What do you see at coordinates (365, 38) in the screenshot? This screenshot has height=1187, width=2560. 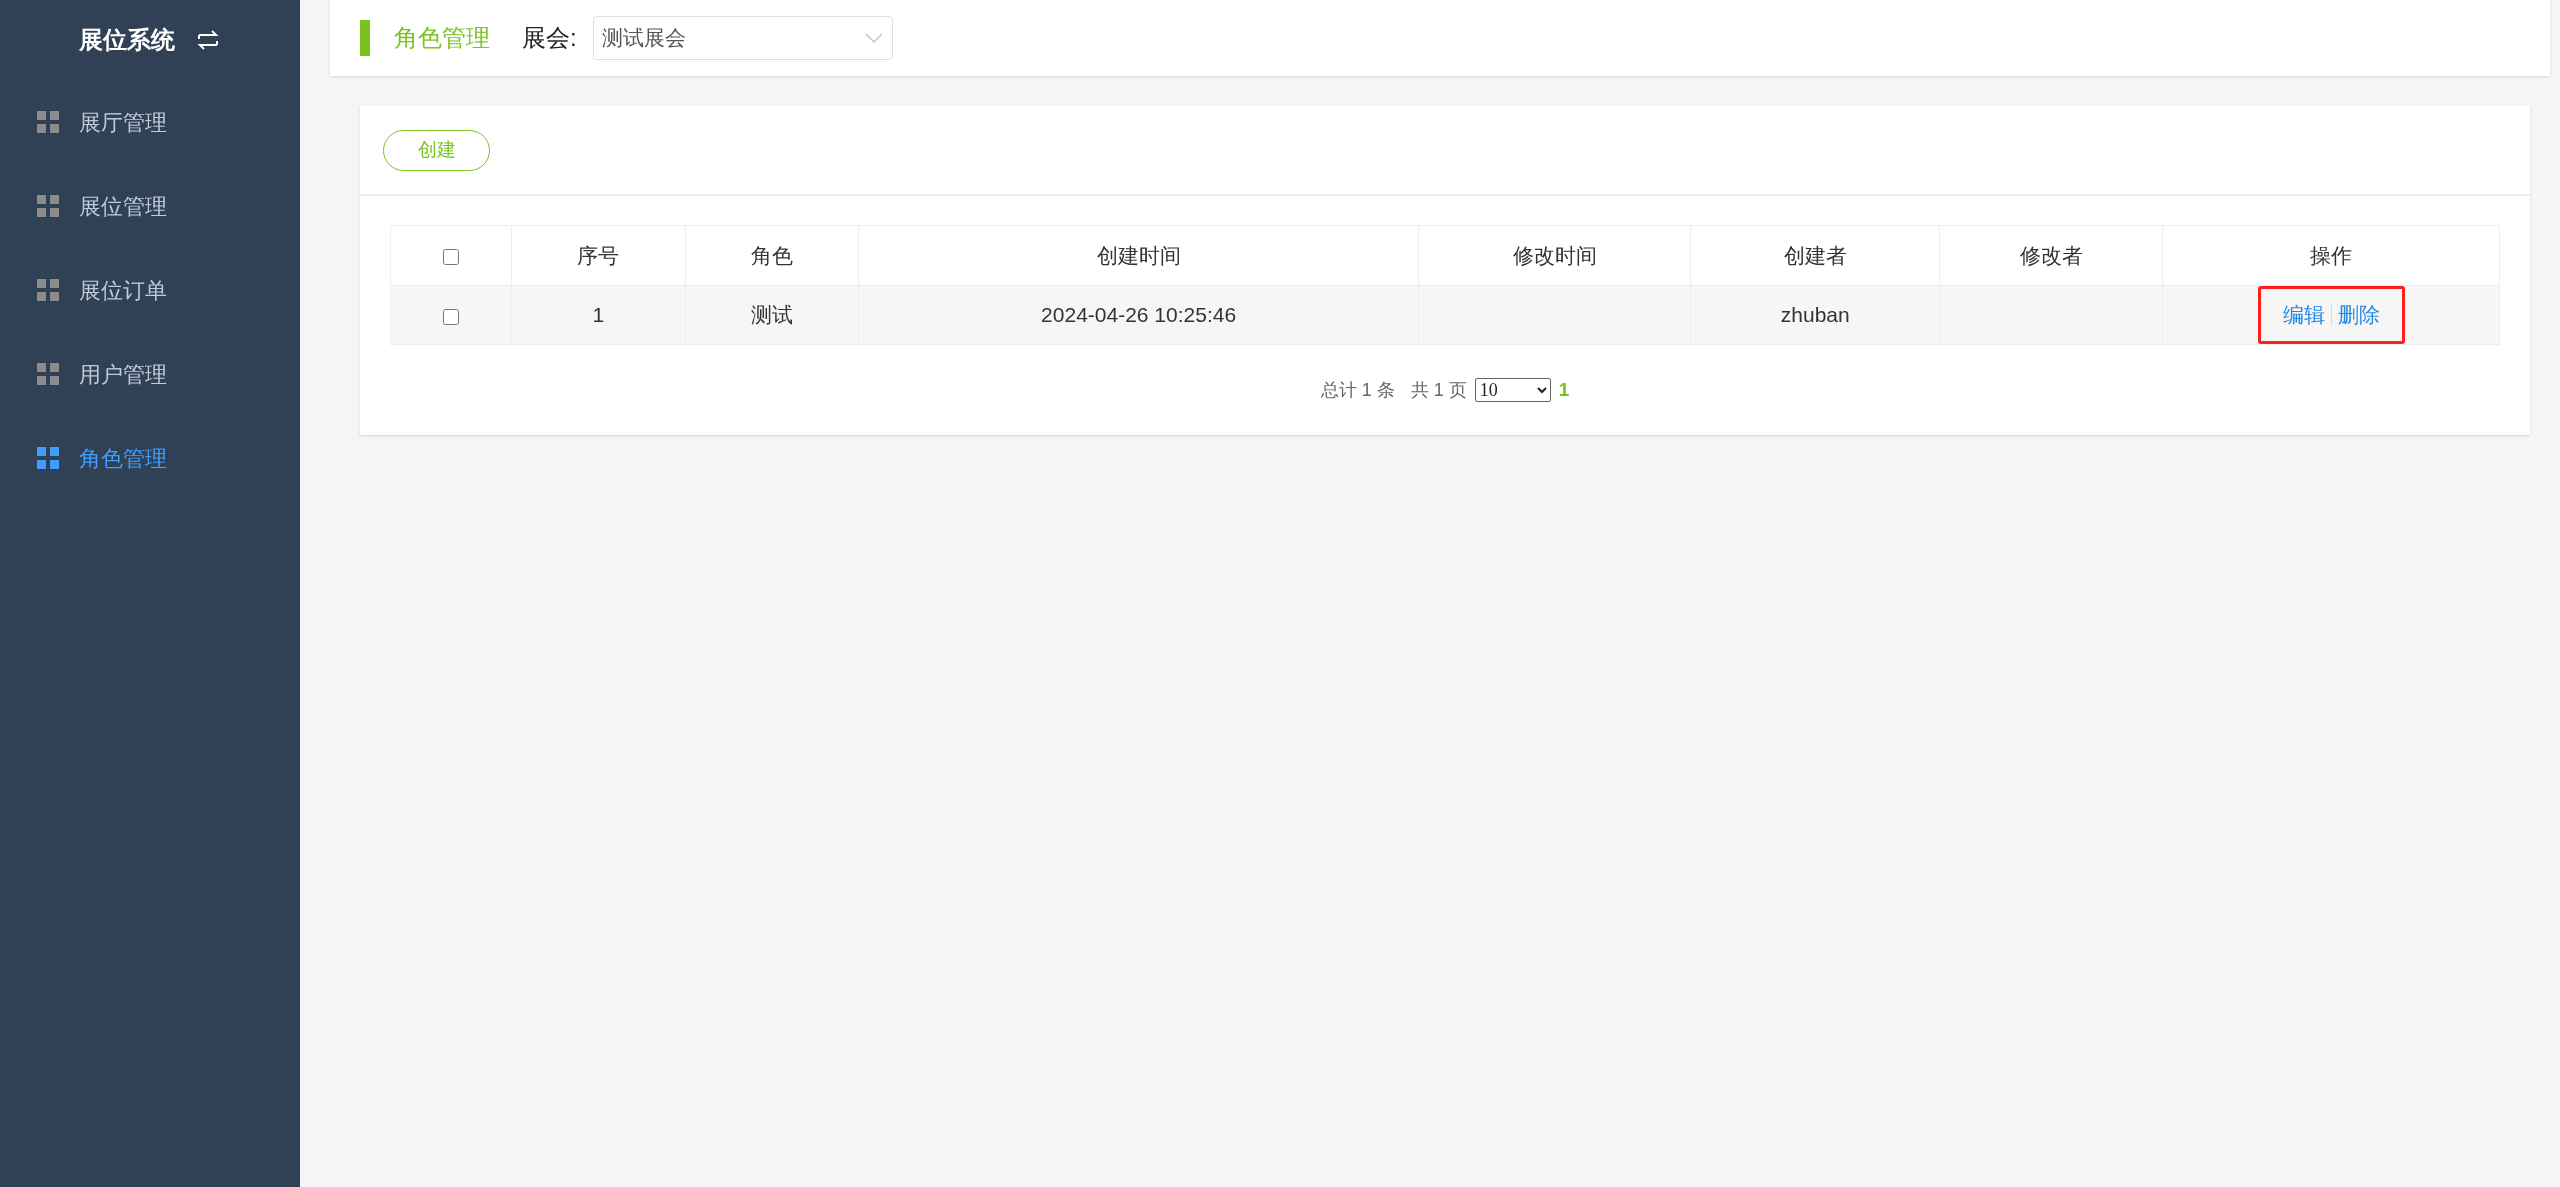 I see `title-accent-bar` at bounding box center [365, 38].